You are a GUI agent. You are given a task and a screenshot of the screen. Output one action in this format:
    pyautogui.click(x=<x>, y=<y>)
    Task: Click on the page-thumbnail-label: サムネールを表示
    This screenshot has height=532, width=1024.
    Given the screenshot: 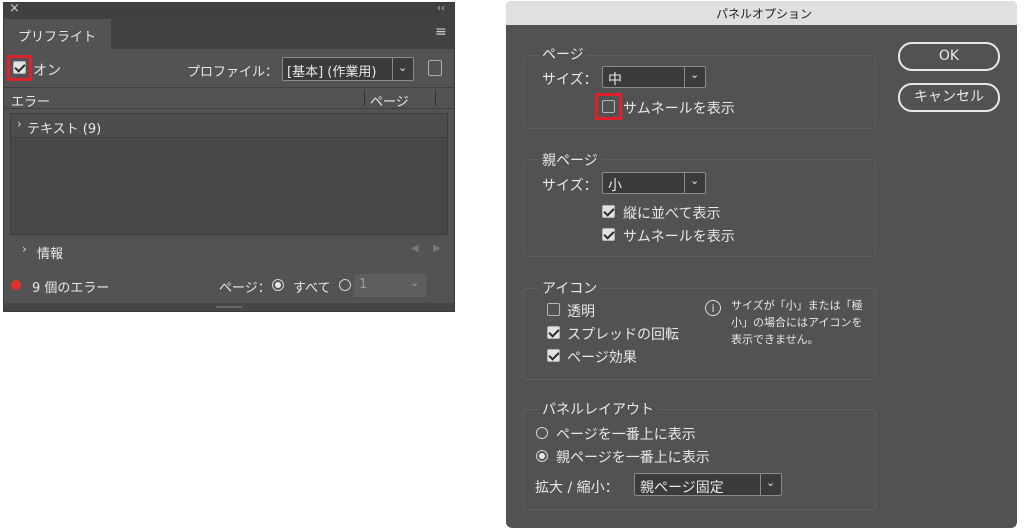 What is the action you would take?
    pyautogui.click(x=679, y=109)
    